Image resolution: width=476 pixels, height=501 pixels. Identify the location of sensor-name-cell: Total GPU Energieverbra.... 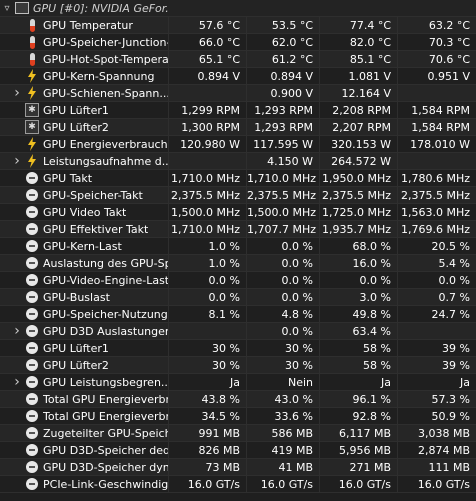
(84, 399).